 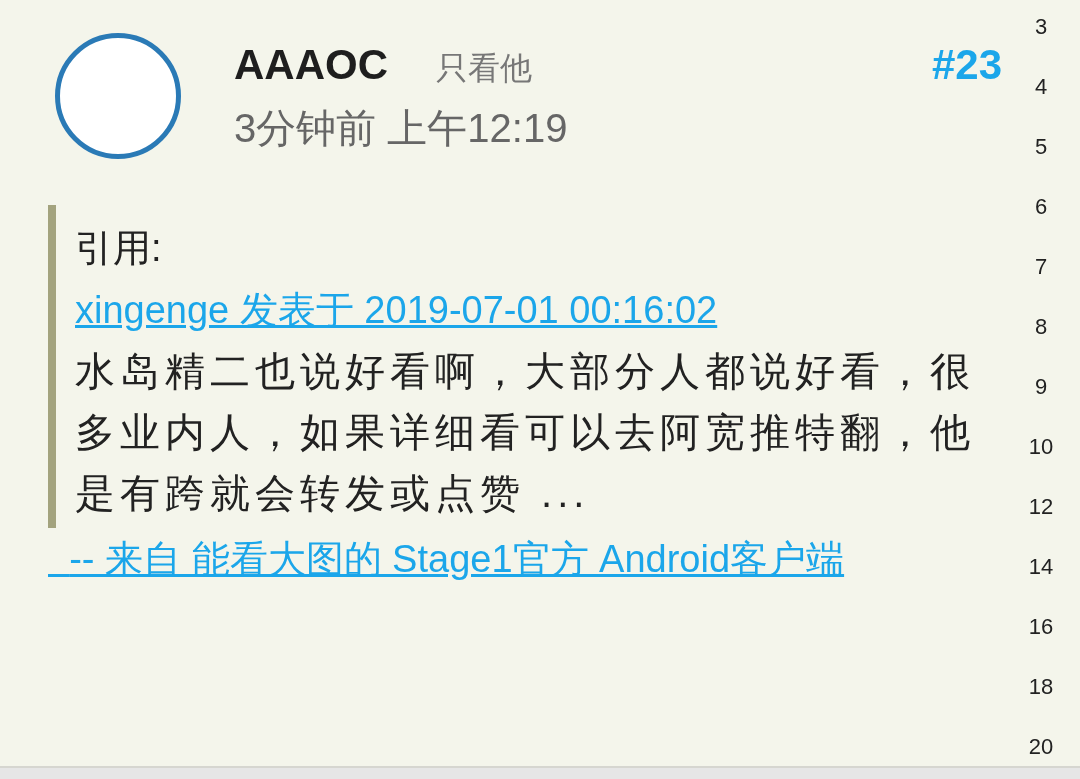 What do you see at coordinates (1041, 687) in the screenshot?
I see `page-number: 18` at bounding box center [1041, 687].